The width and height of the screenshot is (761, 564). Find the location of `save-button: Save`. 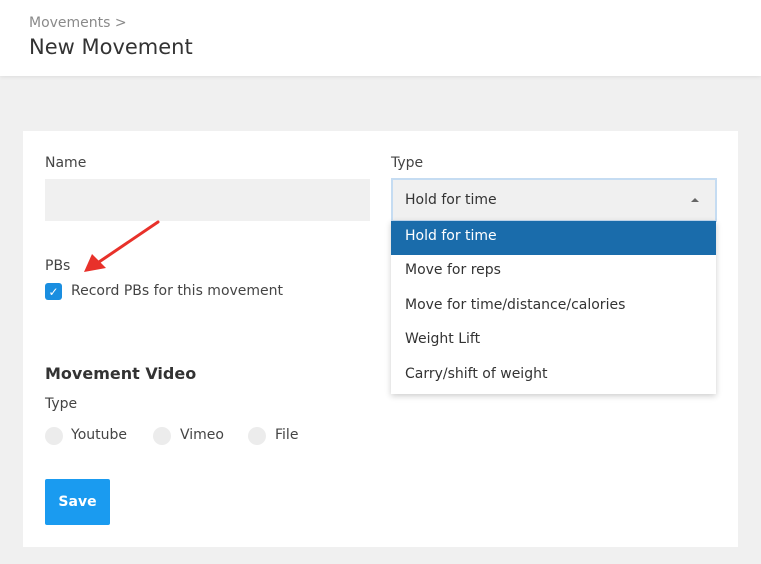

save-button: Save is located at coordinates (77, 502).